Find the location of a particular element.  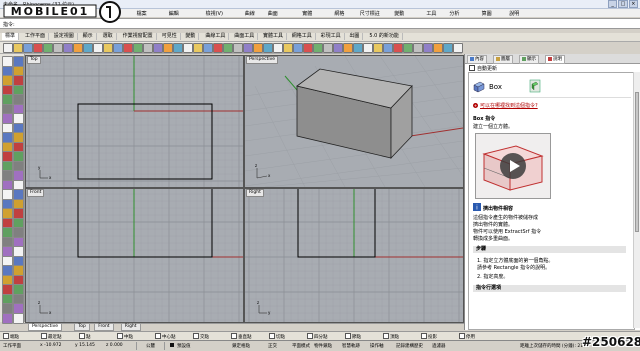

panel-tab: 內容 is located at coordinates (477, 59).